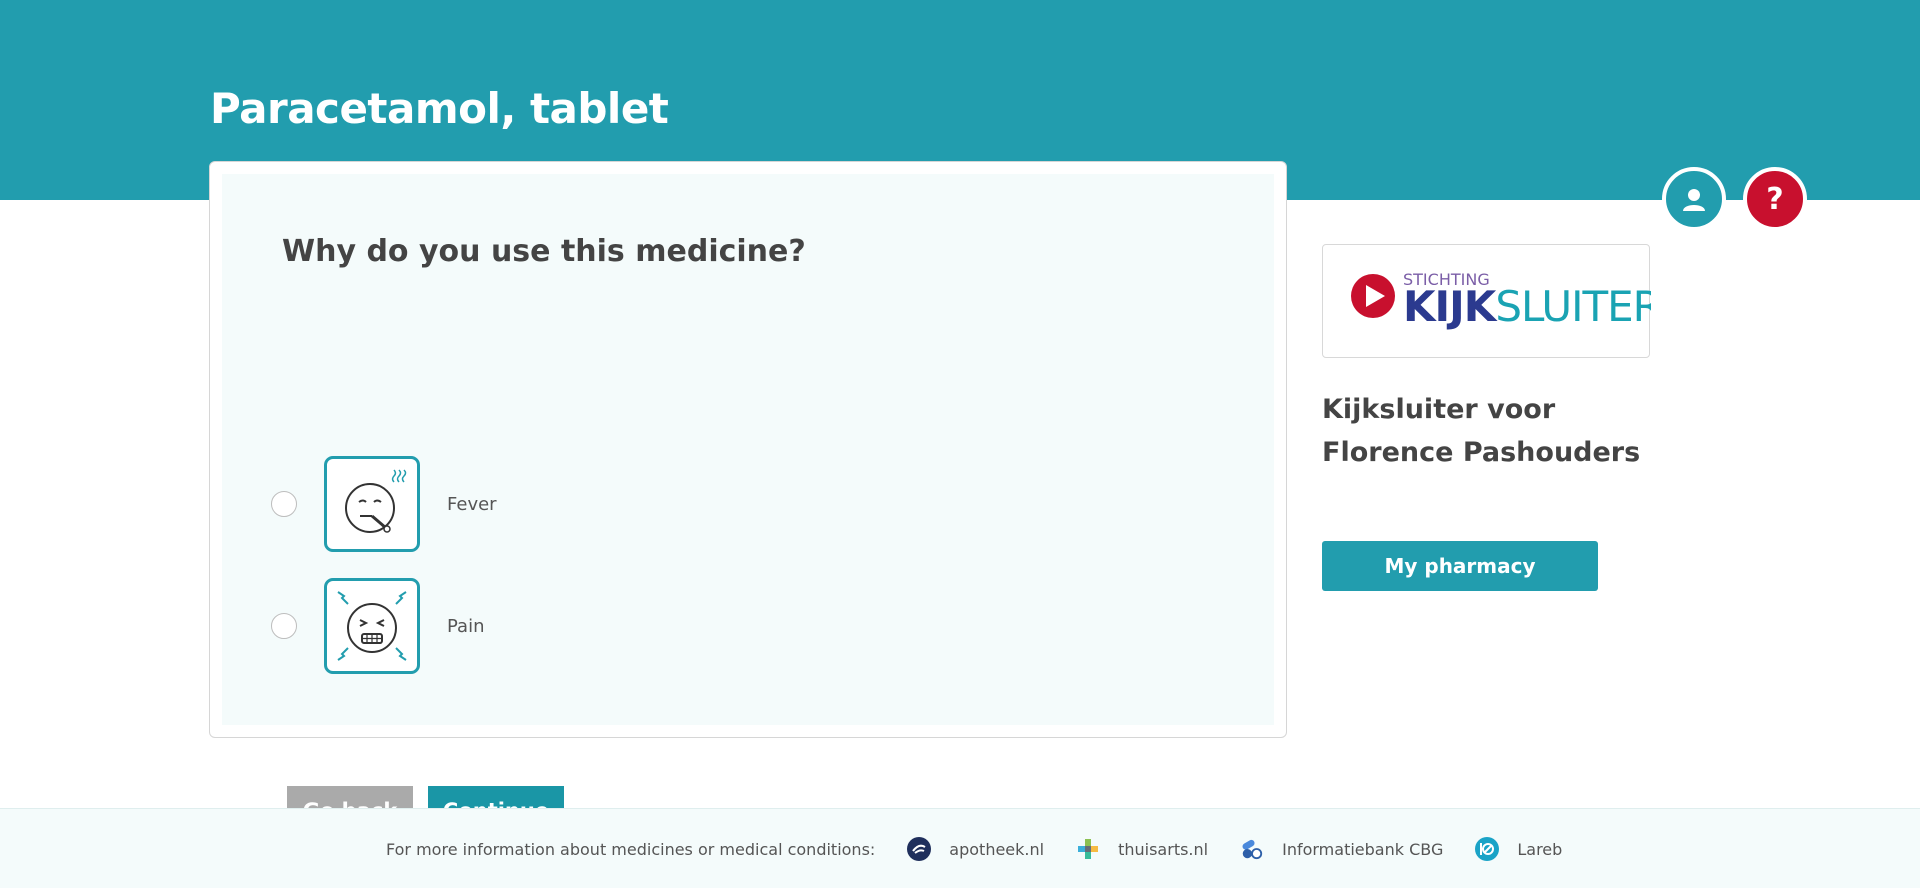  I want to click on svg-text: KIJKSLUITER, so click(1527, 306).